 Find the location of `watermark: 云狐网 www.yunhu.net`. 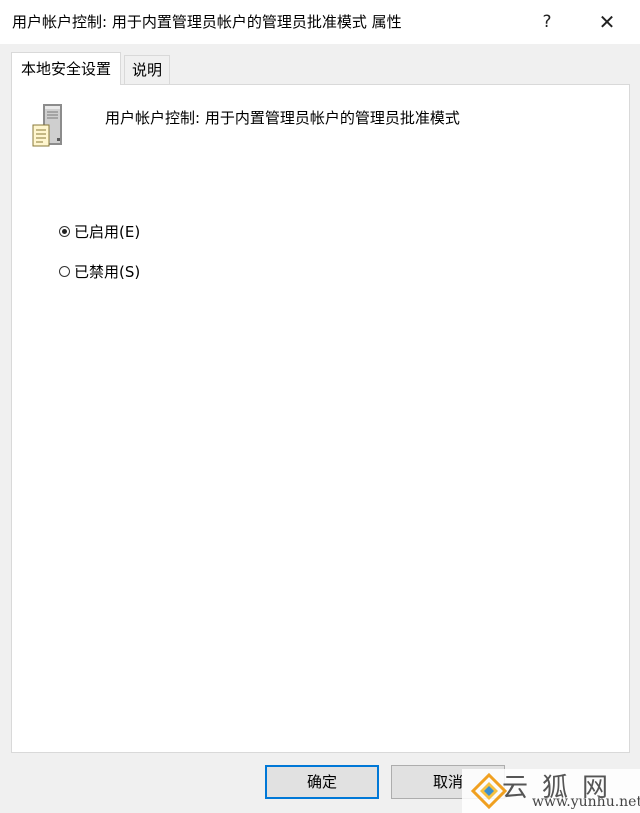

watermark: 云狐网 www.yunhu.net is located at coordinates (551, 791).